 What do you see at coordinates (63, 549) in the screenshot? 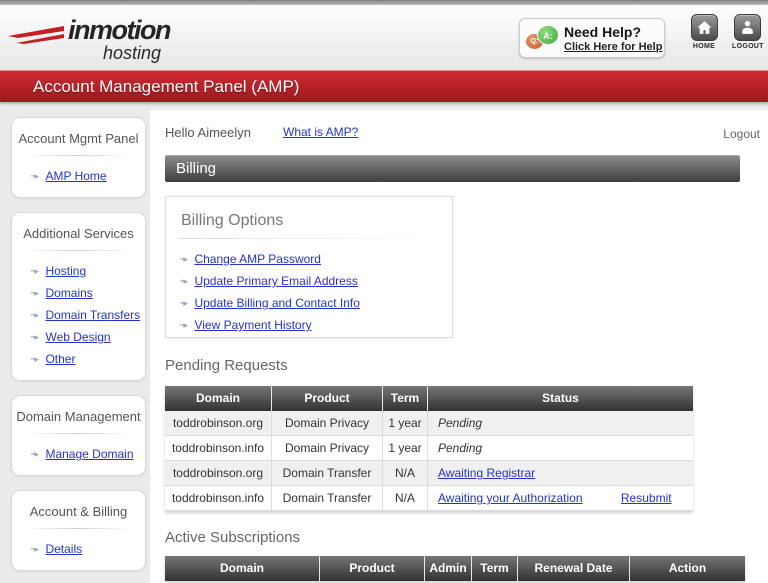
I see `details-link: Details` at bounding box center [63, 549].